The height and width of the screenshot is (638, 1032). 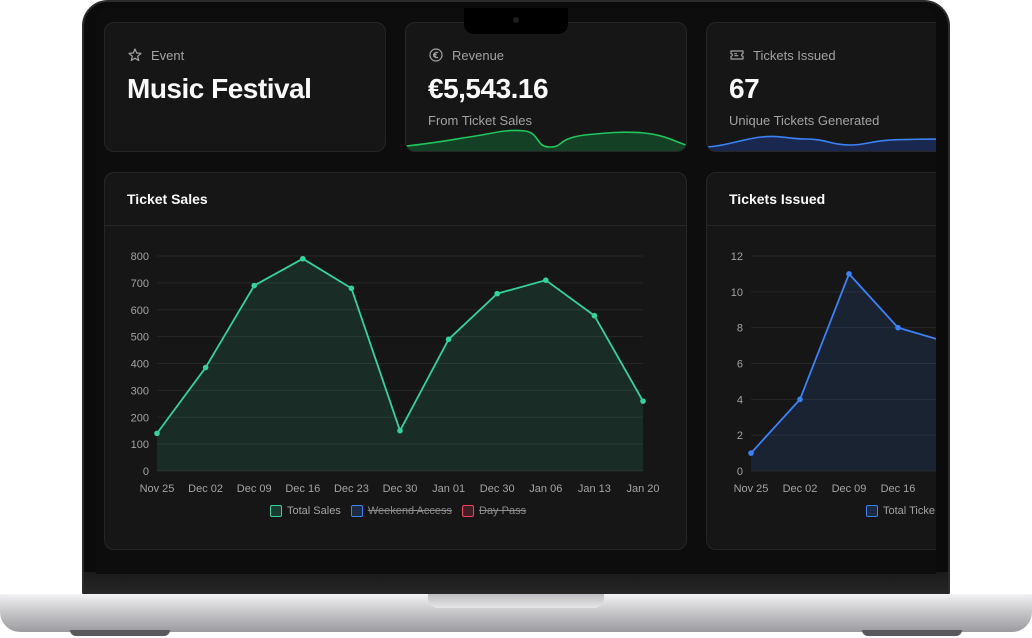 What do you see at coordinates (488, 88) in the screenshot?
I see `revenue-value: €5,543.16` at bounding box center [488, 88].